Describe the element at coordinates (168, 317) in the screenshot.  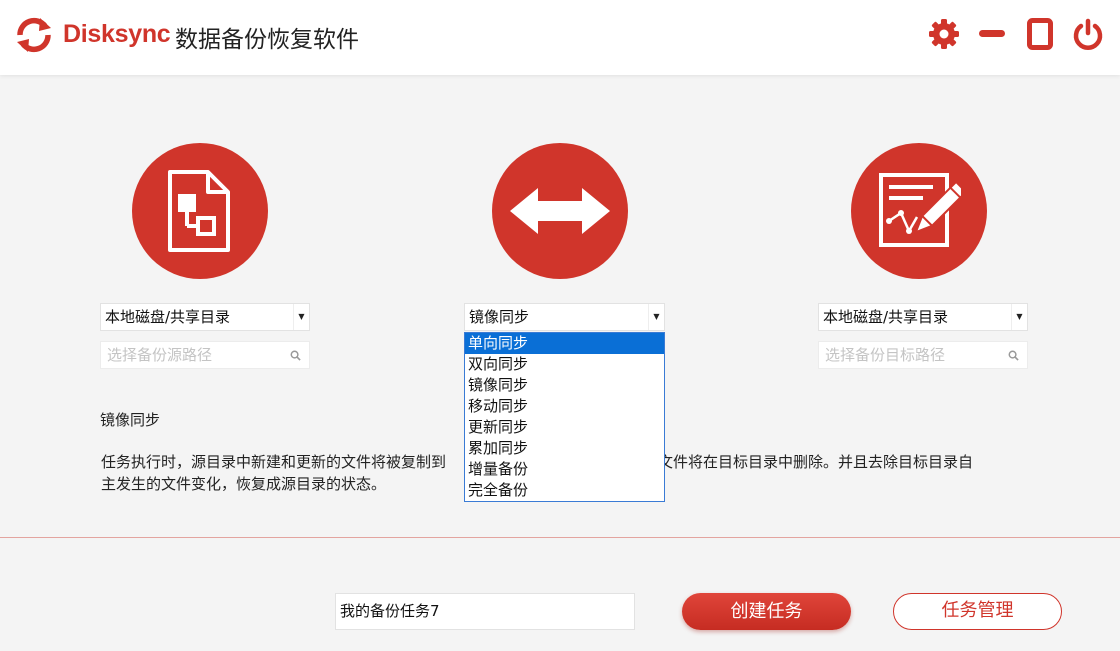
I see `source-type-value: 本地磁盘/共享目录` at that location.